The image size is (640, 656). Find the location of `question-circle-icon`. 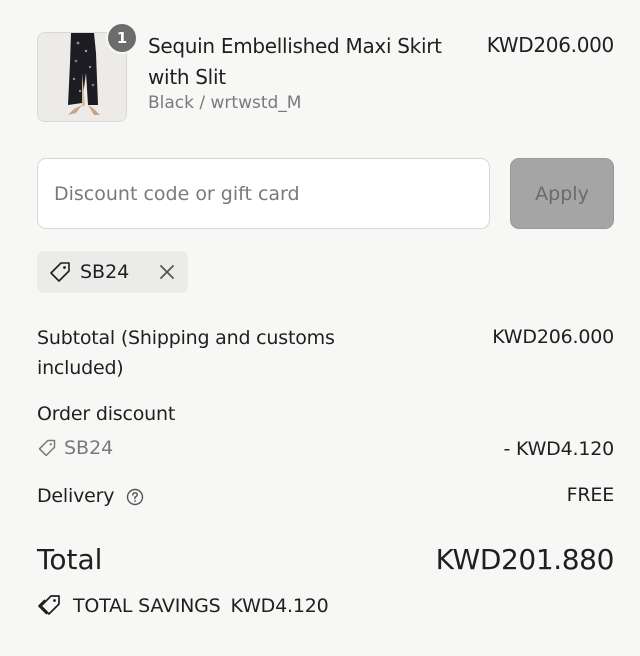

question-circle-icon is located at coordinates (135, 496).